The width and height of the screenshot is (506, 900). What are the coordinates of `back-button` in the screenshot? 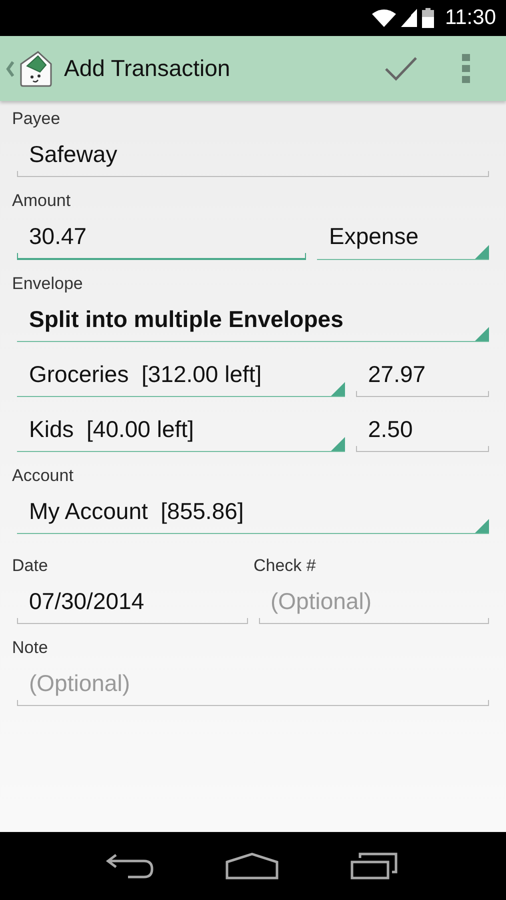 It's located at (130, 866).